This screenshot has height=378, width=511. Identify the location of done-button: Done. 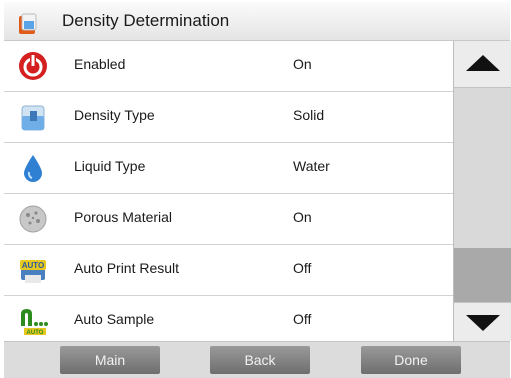
(411, 360).